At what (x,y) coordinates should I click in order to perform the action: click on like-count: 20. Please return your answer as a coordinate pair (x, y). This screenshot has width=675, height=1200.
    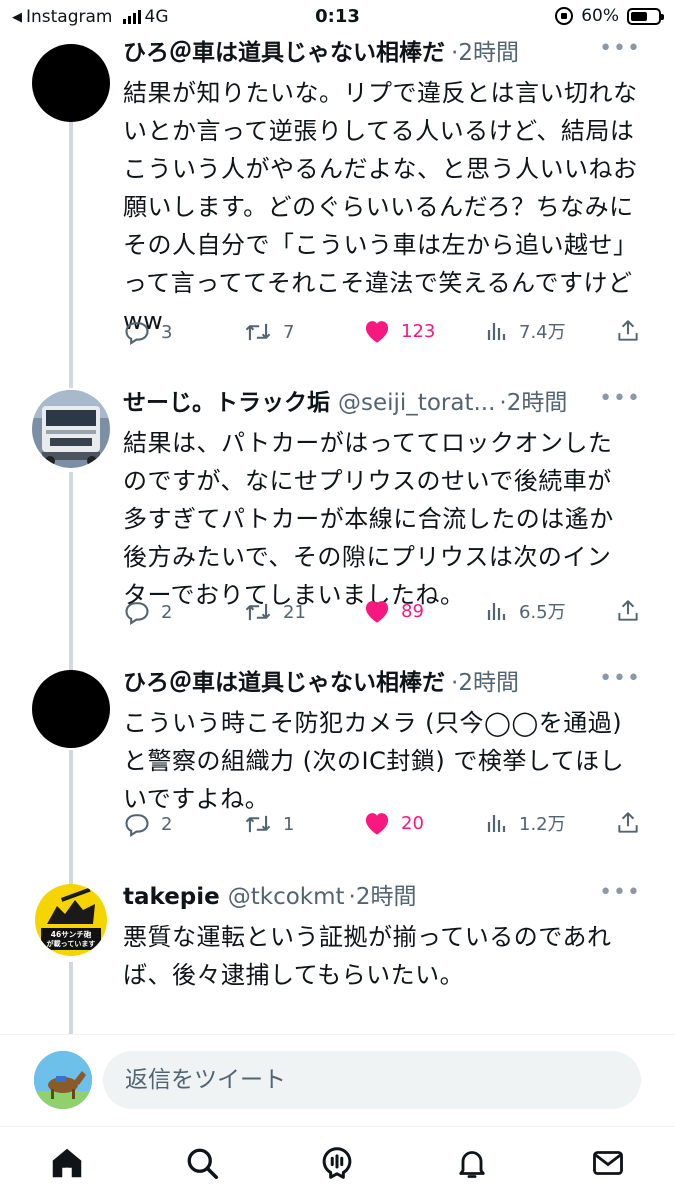
    Looking at the image, I should click on (412, 823).